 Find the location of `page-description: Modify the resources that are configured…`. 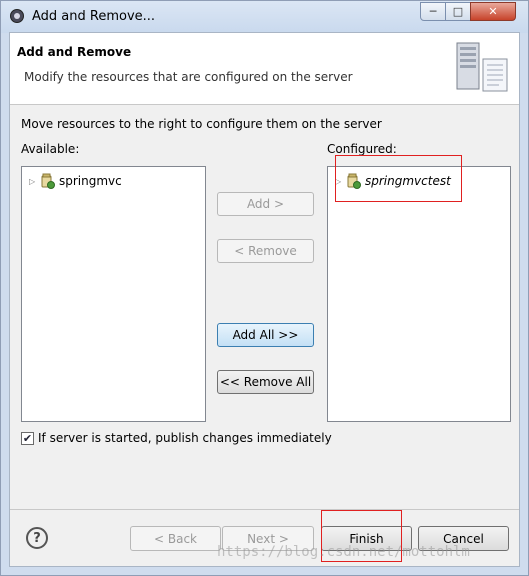

page-description: Modify the resources that are configured… is located at coordinates (188, 77).